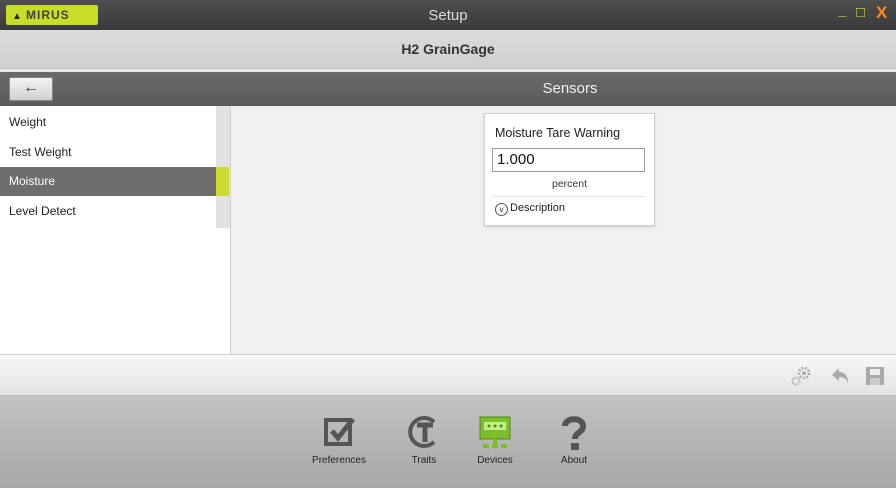 The width and height of the screenshot is (896, 488). Describe the element at coordinates (115, 230) in the screenshot. I see `sidebar: Weight Test Weight Moisture Level Detect` at that location.